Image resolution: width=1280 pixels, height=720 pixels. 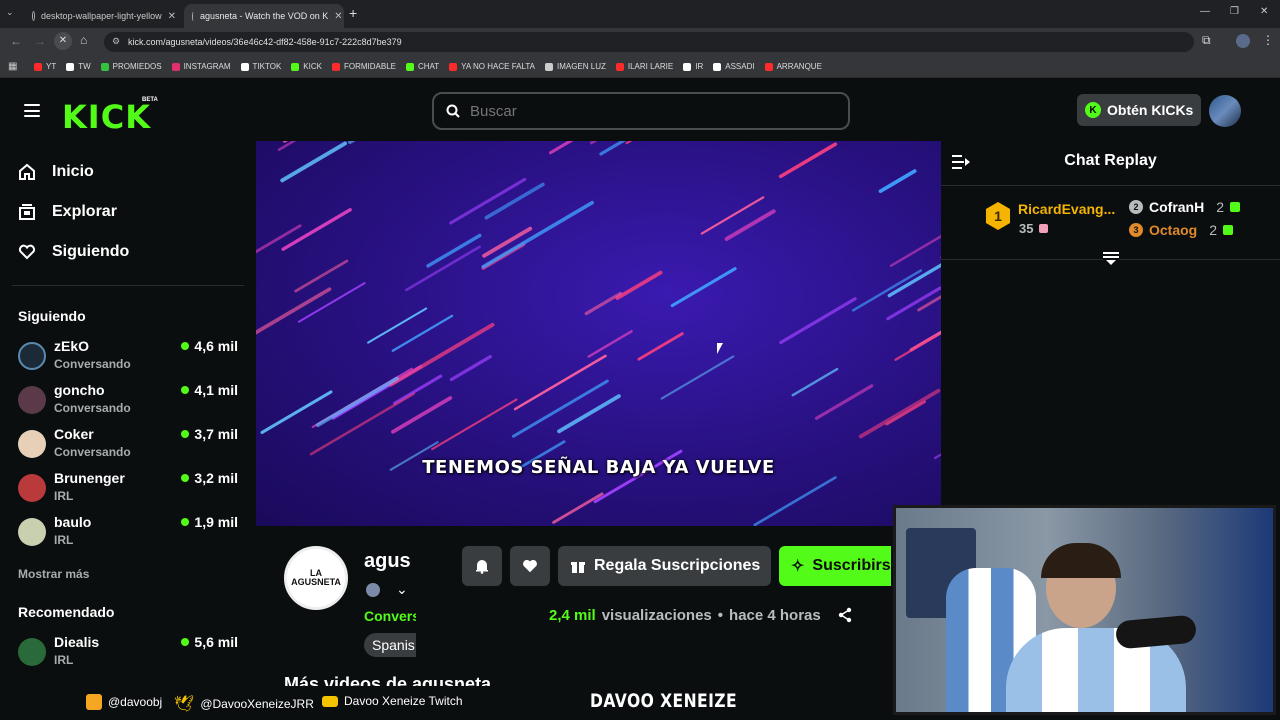 What do you see at coordinates (353, 13) in the screenshot?
I see `new-tab-icon: +` at bounding box center [353, 13].